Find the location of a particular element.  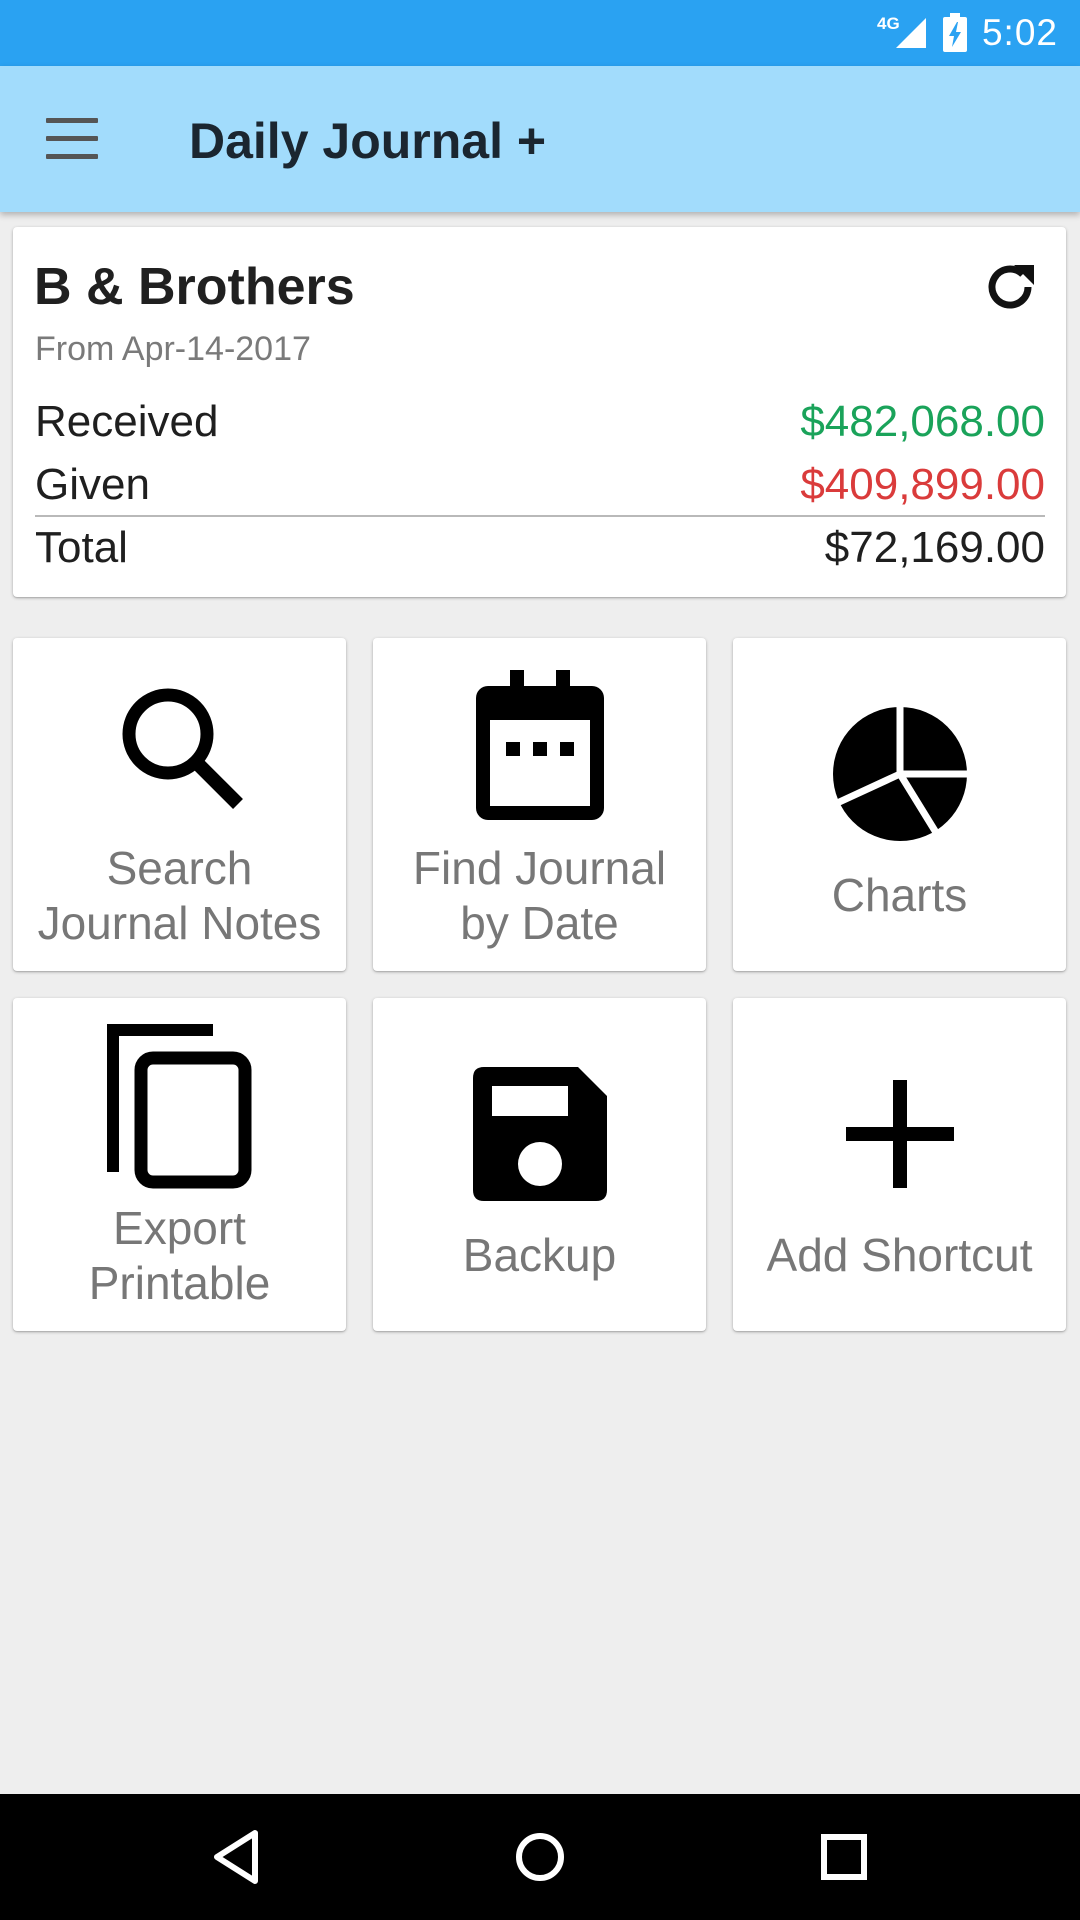

start-date: From Apr-14-2017 is located at coordinates (173, 349).